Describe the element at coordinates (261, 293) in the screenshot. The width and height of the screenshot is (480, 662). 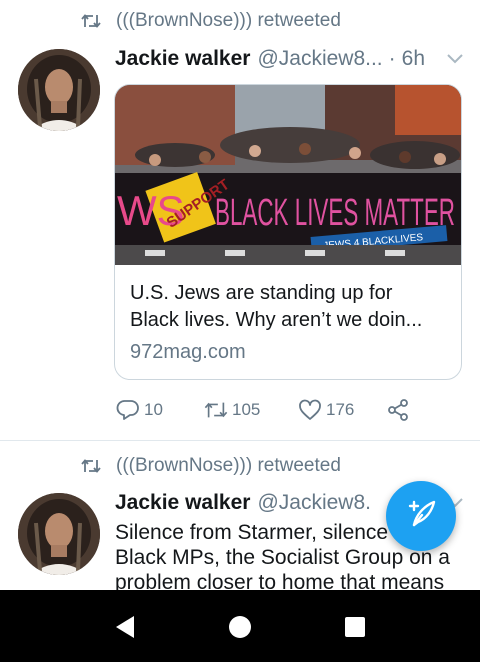
I see `card-title-line: U.S. Jews are standing up for` at that location.